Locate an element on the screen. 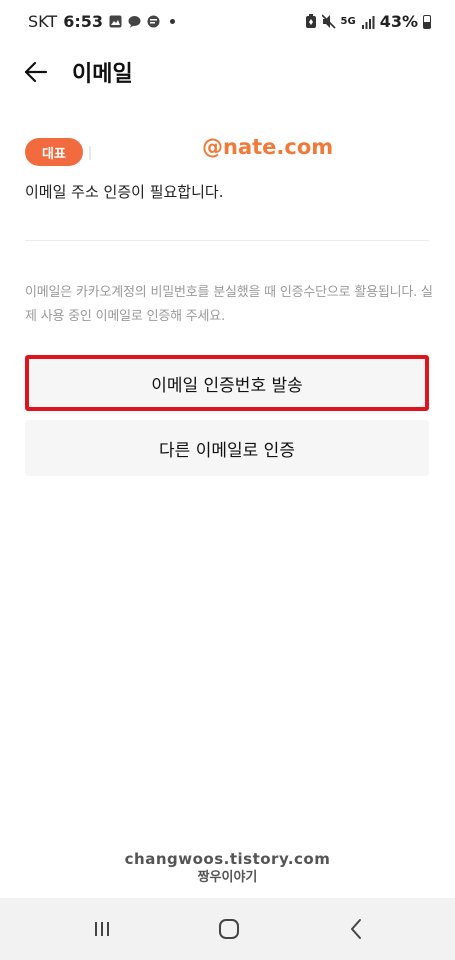  page-title: 이메일 is located at coordinates (102, 74).